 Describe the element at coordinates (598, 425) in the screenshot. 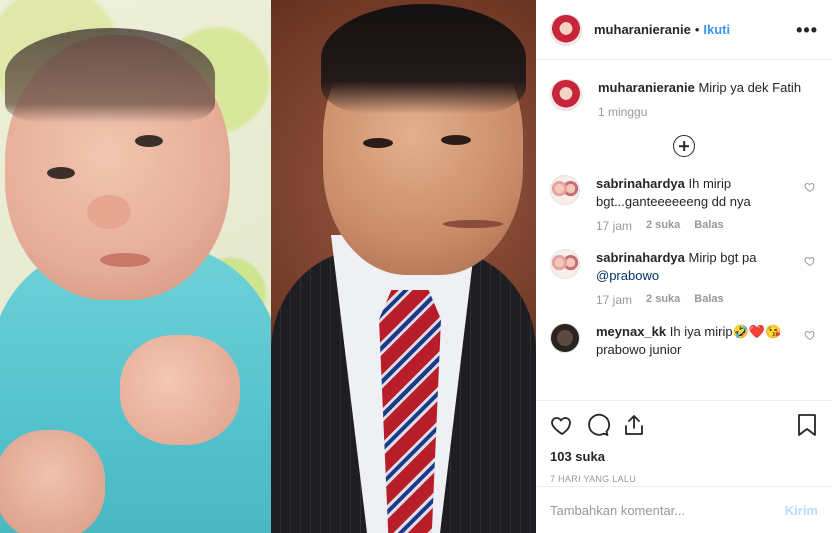

I see `comment-bubble-icon` at that location.